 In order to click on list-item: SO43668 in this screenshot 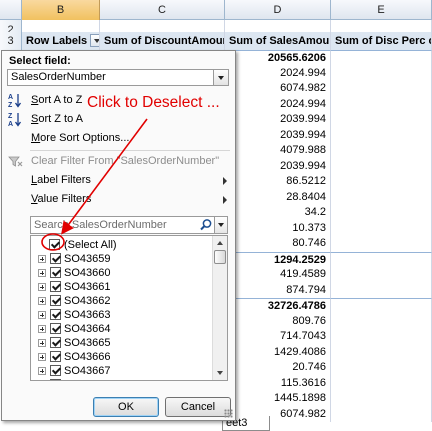, I will do `click(122, 379)`.